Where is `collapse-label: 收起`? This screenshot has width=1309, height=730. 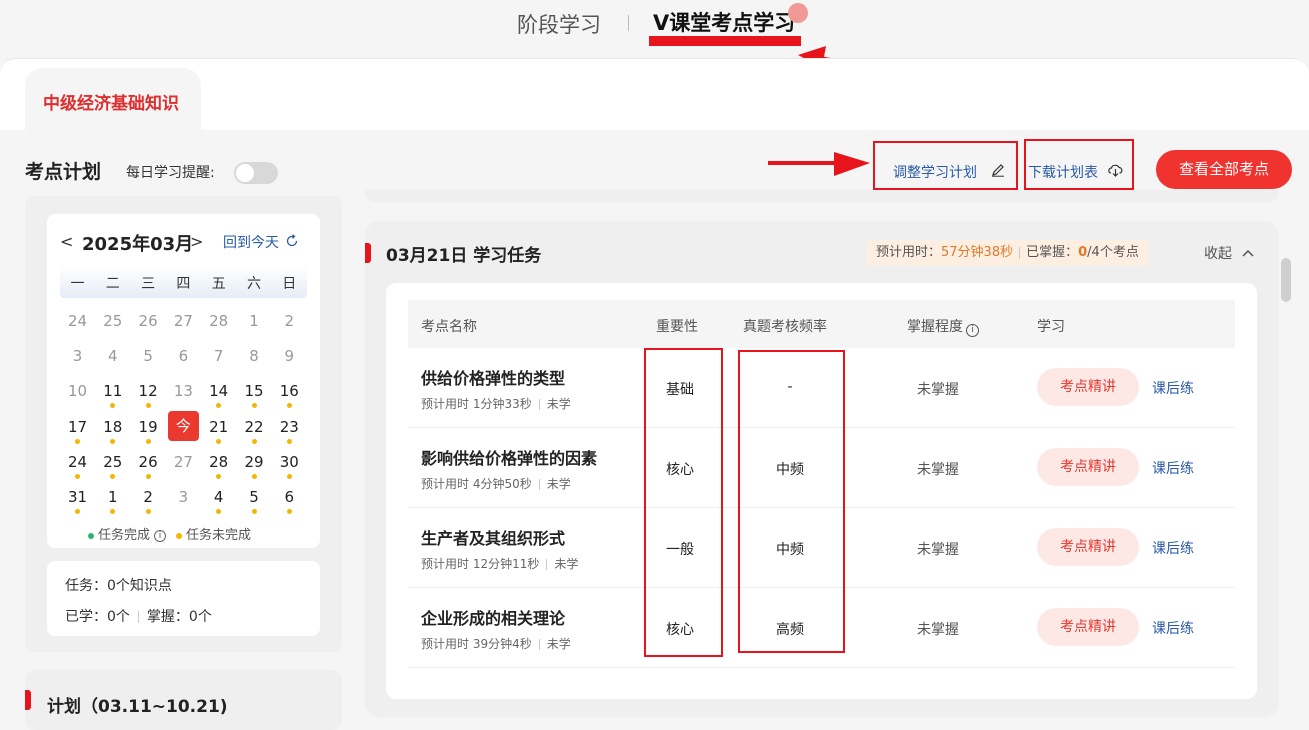 collapse-label: 收起 is located at coordinates (1218, 254).